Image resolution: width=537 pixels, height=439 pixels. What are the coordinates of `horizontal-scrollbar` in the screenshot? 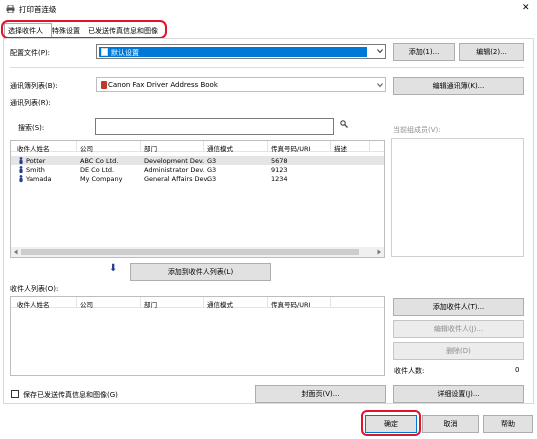 It's located at (197, 252).